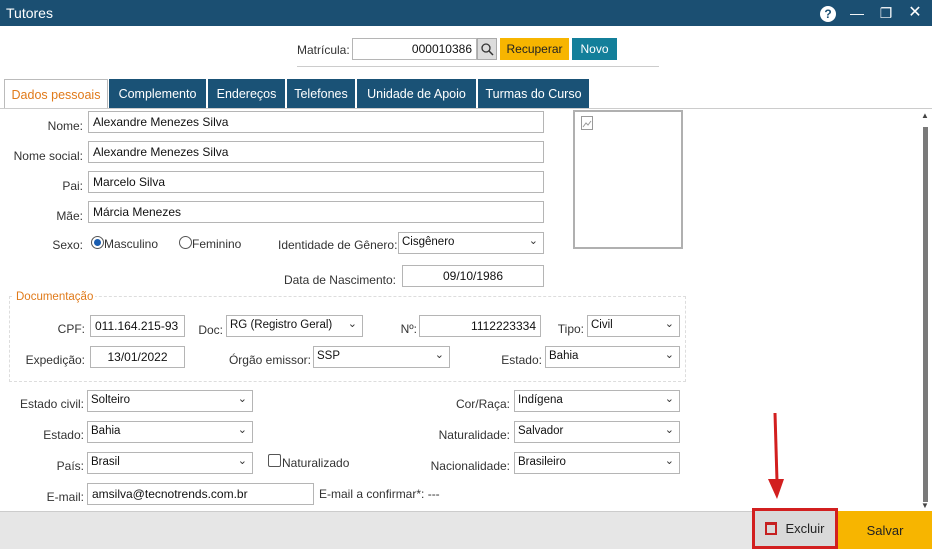  I want to click on tab-content-border, so click(466, 108).